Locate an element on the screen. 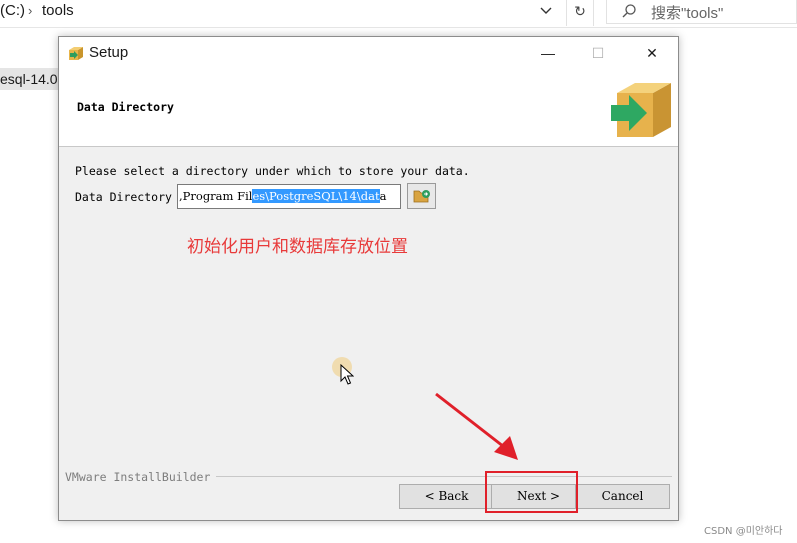 This screenshot has height=543, width=797. browse-button is located at coordinates (421, 196).